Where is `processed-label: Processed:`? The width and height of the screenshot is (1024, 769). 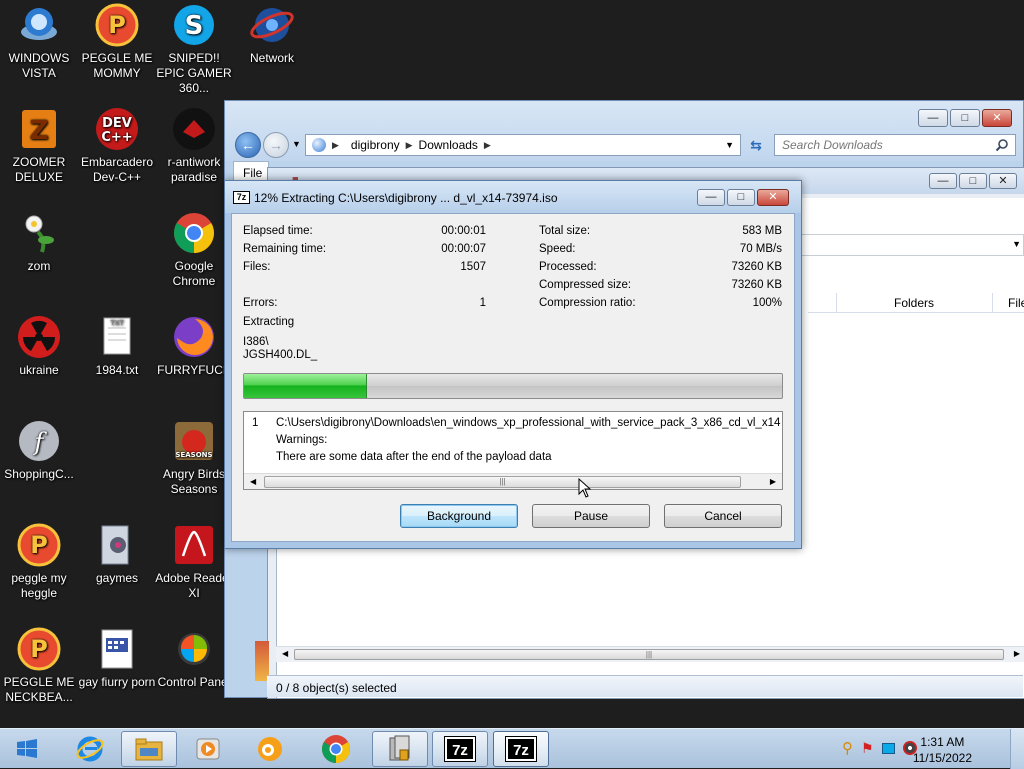 processed-label: Processed: is located at coordinates (568, 267).